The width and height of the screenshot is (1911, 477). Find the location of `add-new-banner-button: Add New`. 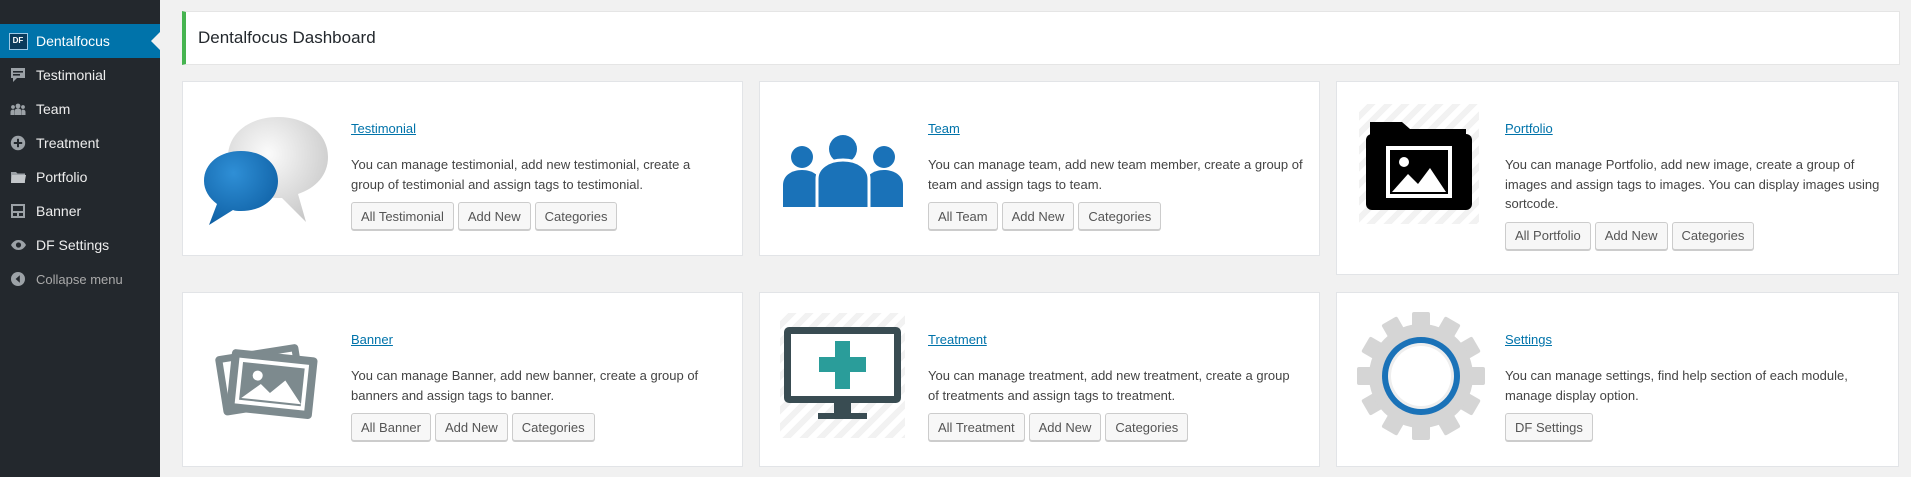

add-new-banner-button: Add New is located at coordinates (471, 427).